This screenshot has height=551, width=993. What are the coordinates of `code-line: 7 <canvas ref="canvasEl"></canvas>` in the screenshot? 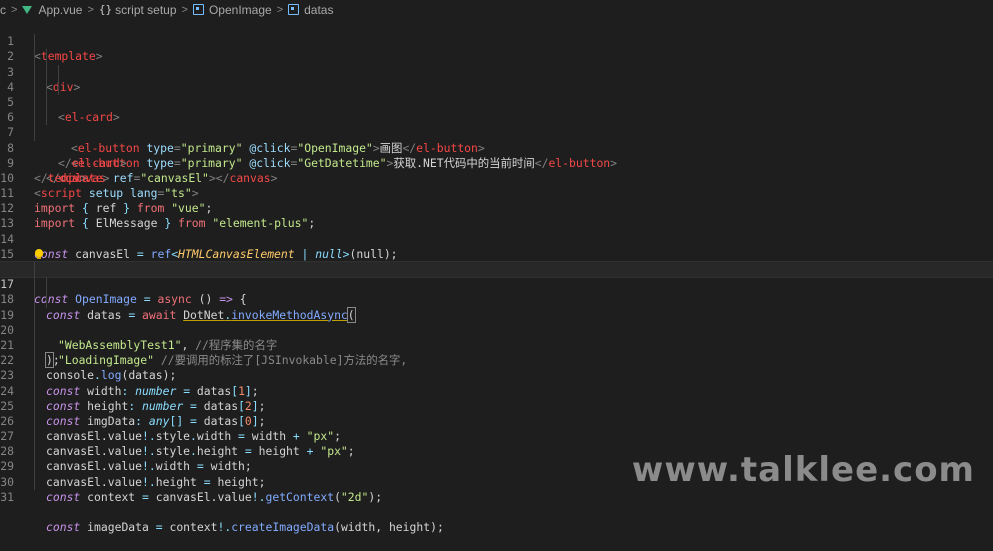 It's located at (496, 147).